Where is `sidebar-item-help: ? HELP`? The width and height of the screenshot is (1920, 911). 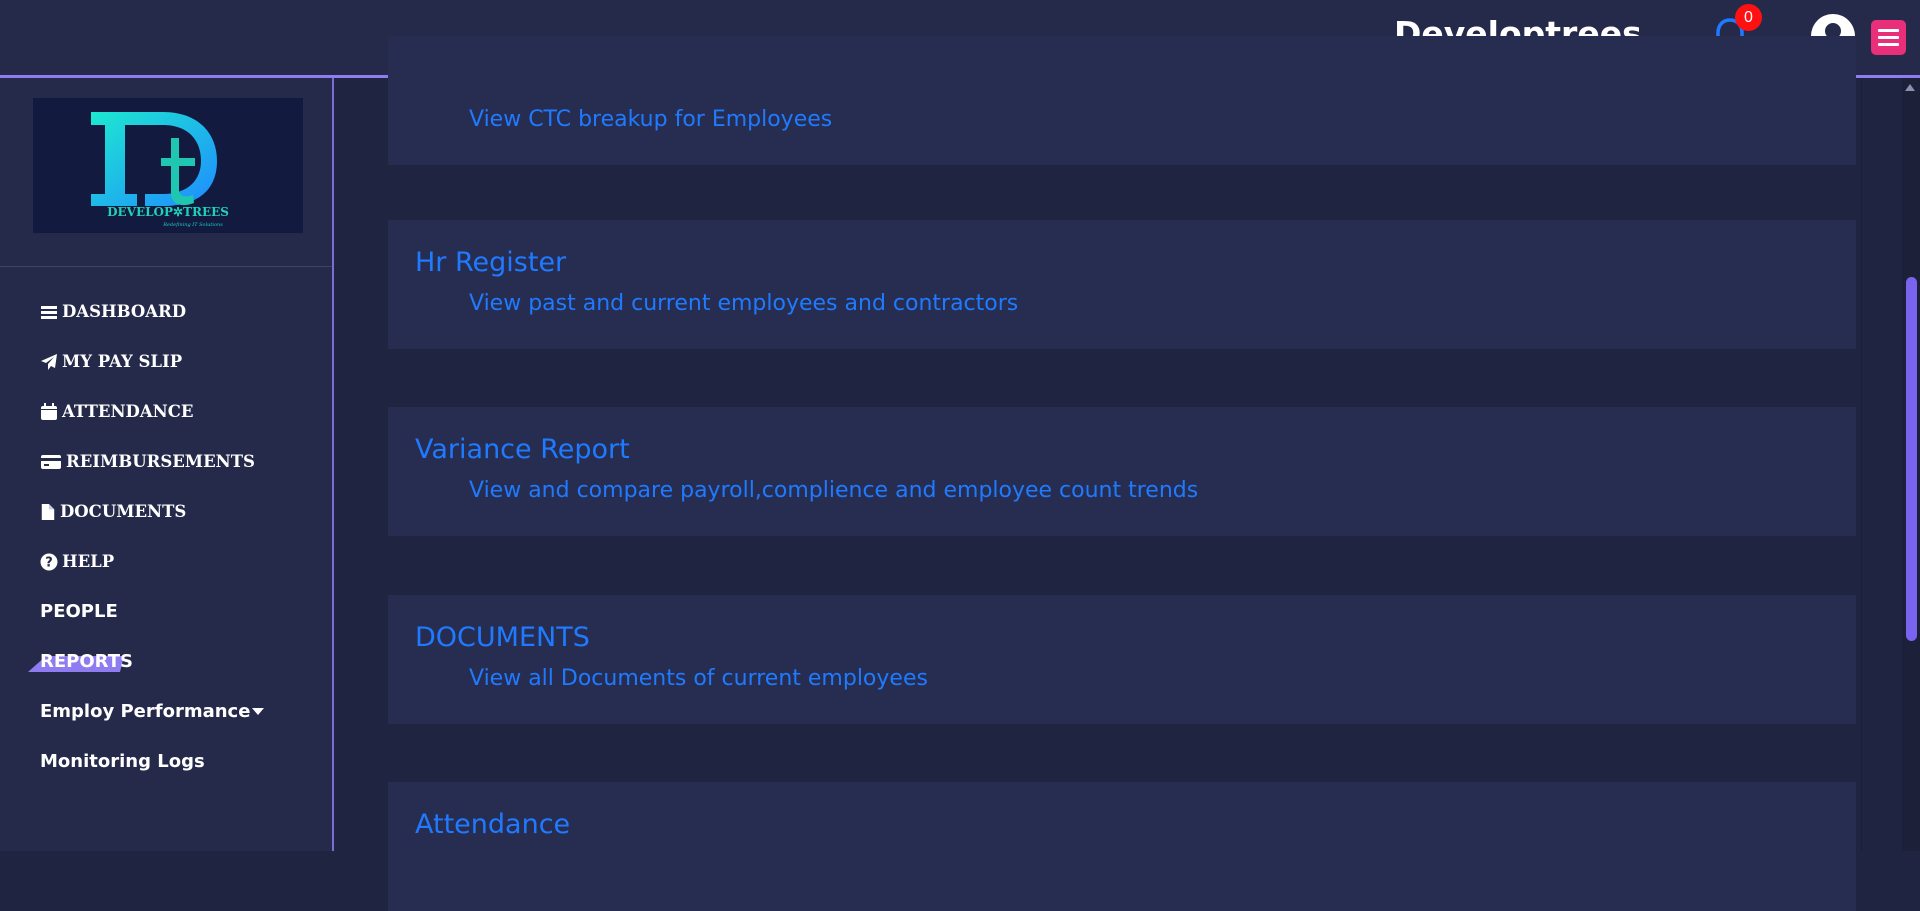
sidebar-item-help: ? HELP is located at coordinates (77, 561).